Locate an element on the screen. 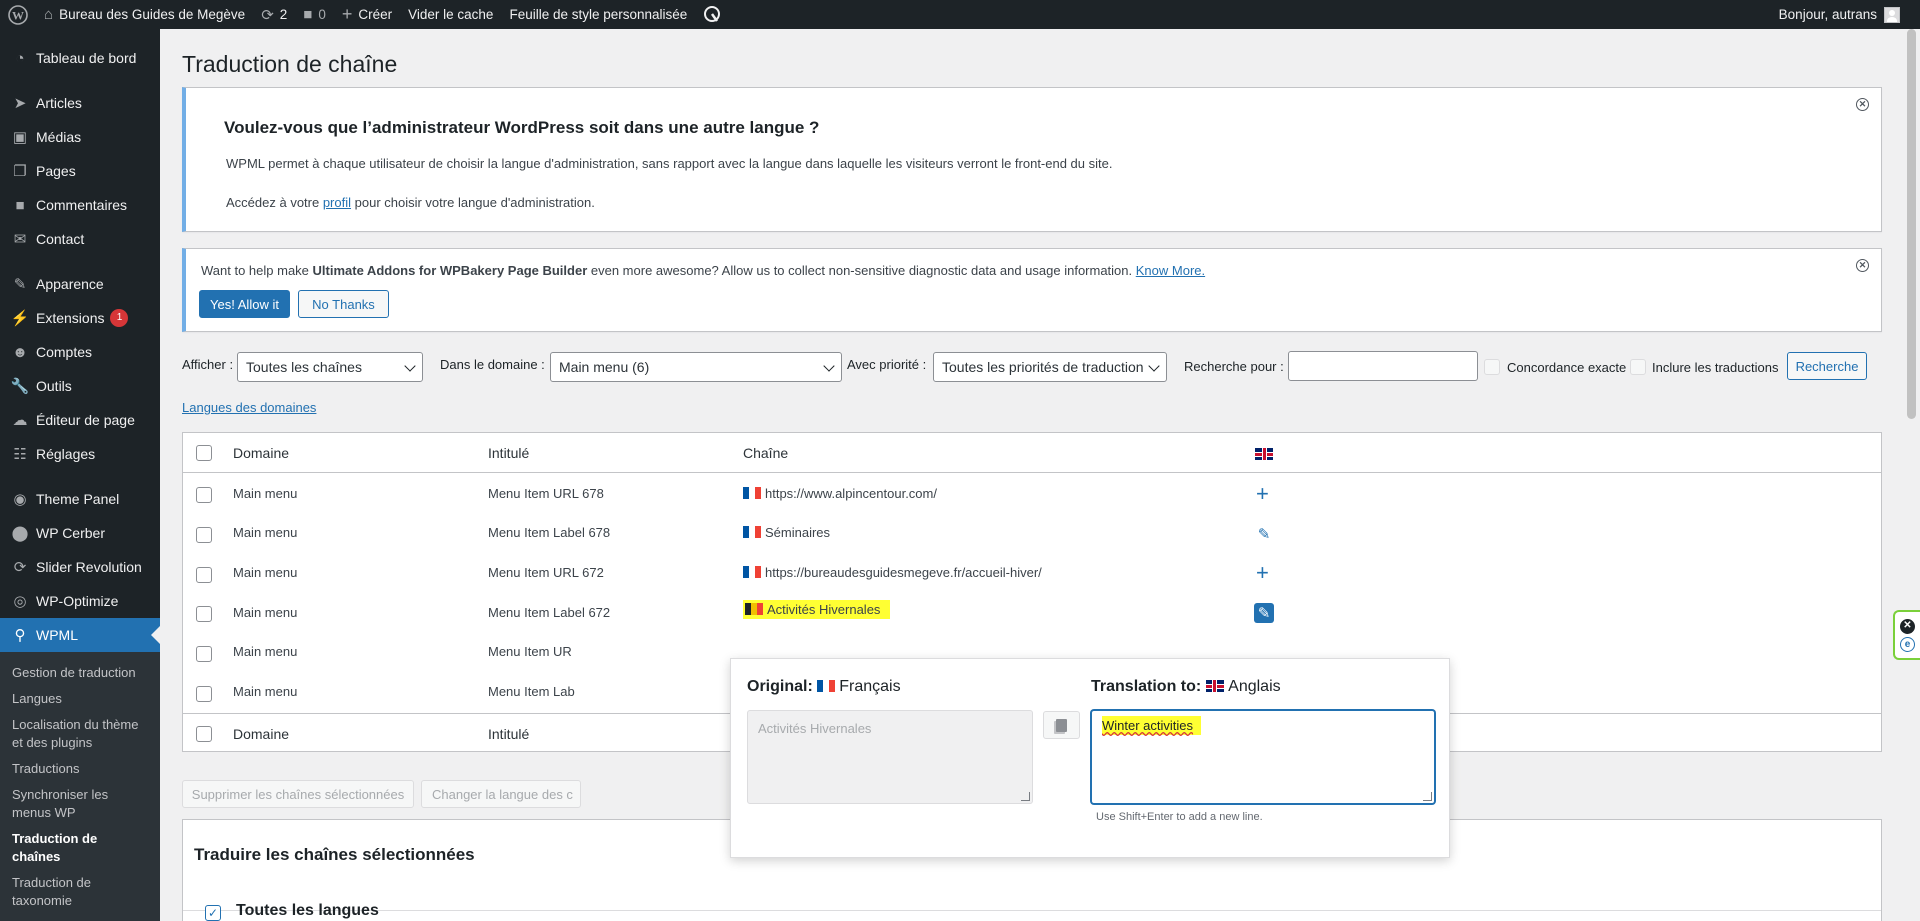  clear-cache-link: Vider le cache is located at coordinates (450, 14).